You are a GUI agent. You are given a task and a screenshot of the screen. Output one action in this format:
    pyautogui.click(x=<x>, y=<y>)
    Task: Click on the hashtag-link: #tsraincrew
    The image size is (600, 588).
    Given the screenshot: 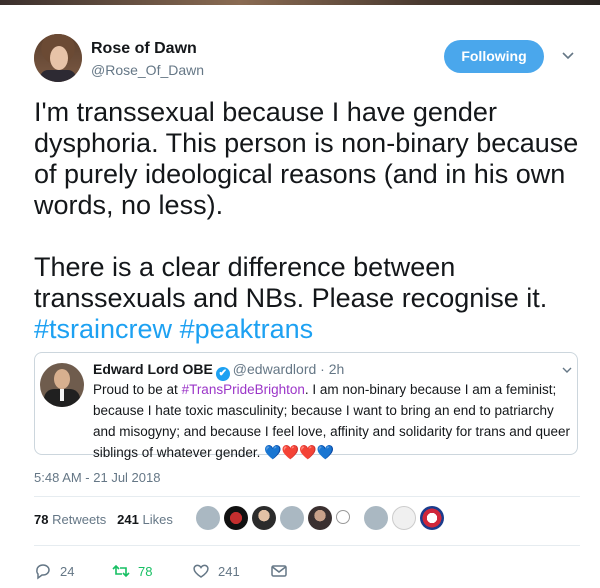 What is the action you would take?
    pyautogui.click(x=103, y=329)
    